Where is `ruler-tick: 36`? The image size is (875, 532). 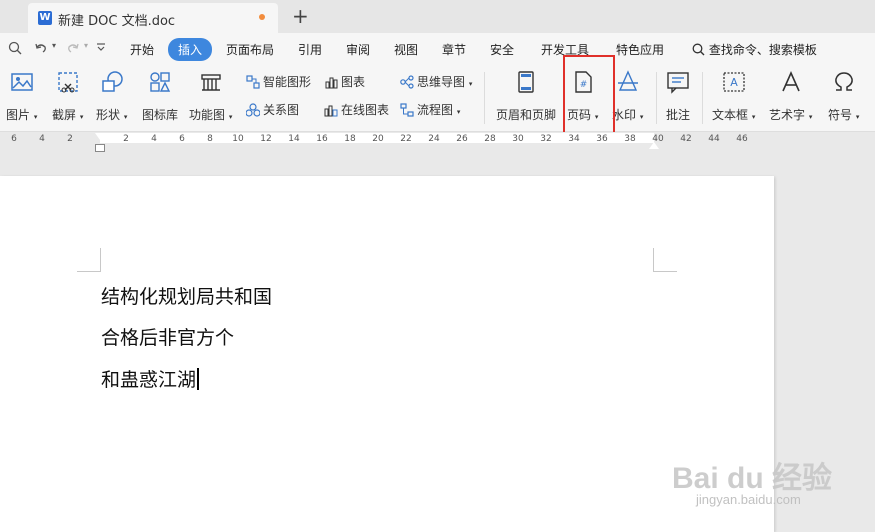
ruler-tick: 36 is located at coordinates (602, 139).